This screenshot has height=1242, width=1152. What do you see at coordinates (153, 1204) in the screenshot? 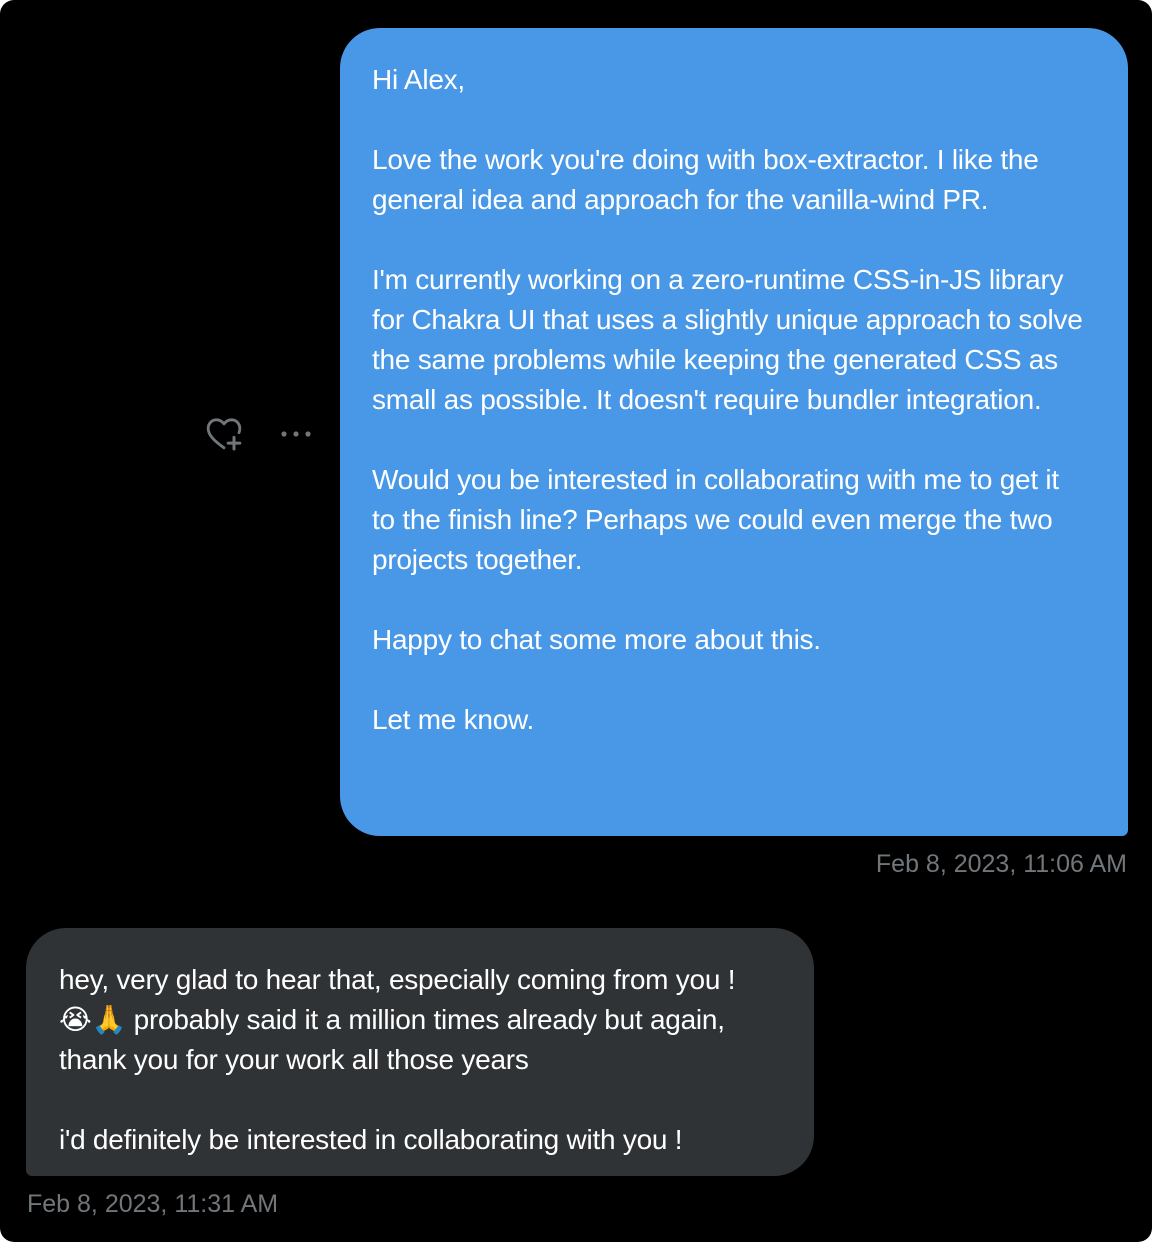
I see `received-message-timestamp: Feb 8, 2023, 11:31 AM` at bounding box center [153, 1204].